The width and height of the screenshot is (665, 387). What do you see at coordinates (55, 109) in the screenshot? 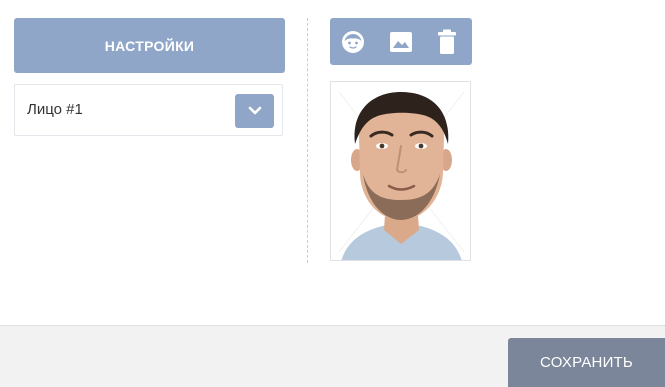
I see `face-select-value: Лицо #1` at bounding box center [55, 109].